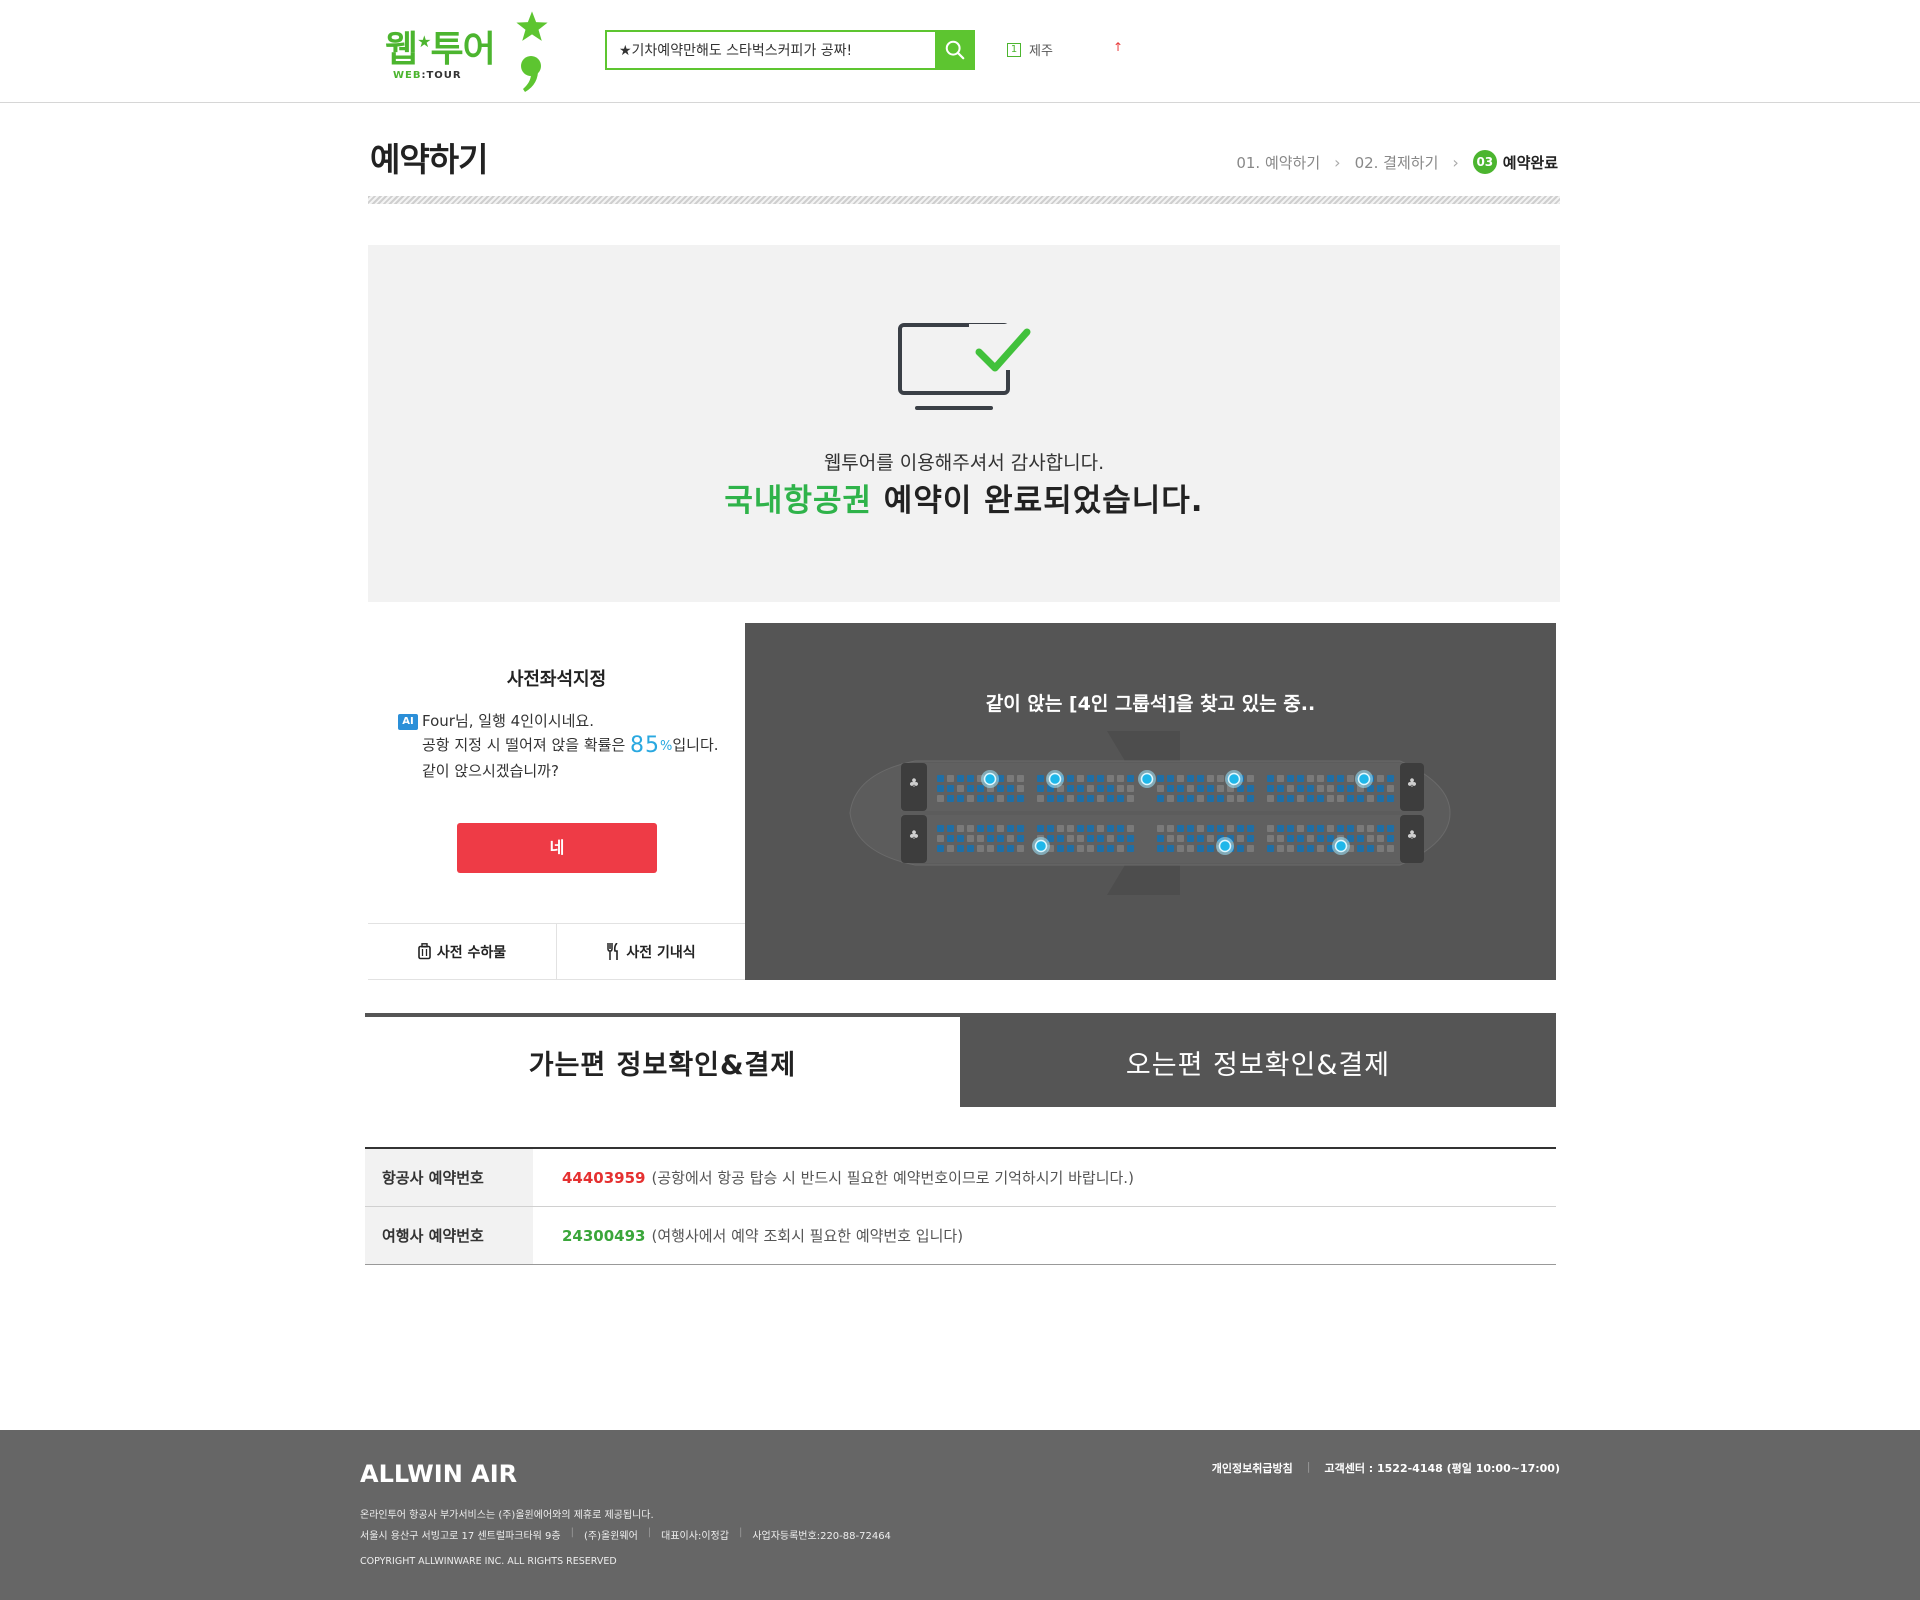  I want to click on ai-line-2-post: 입니다., so click(695, 745).